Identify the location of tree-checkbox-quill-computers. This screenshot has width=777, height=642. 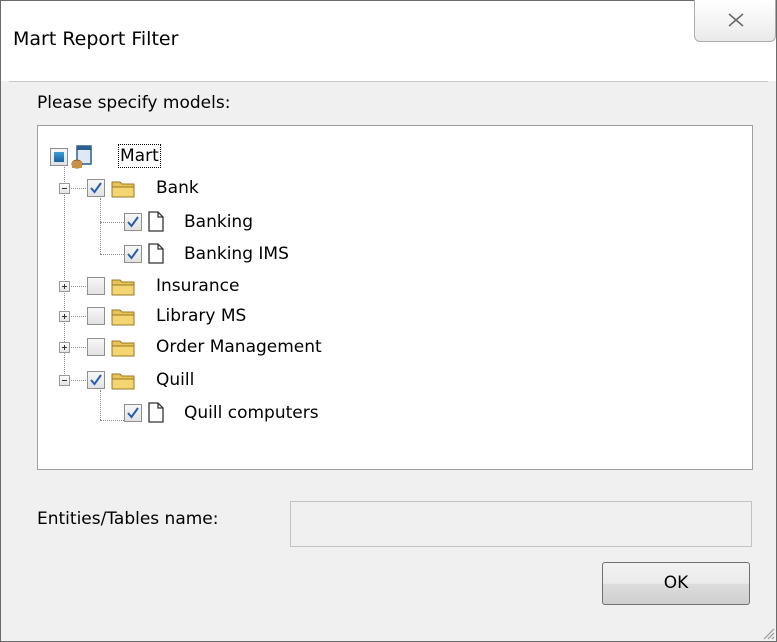
(133, 413).